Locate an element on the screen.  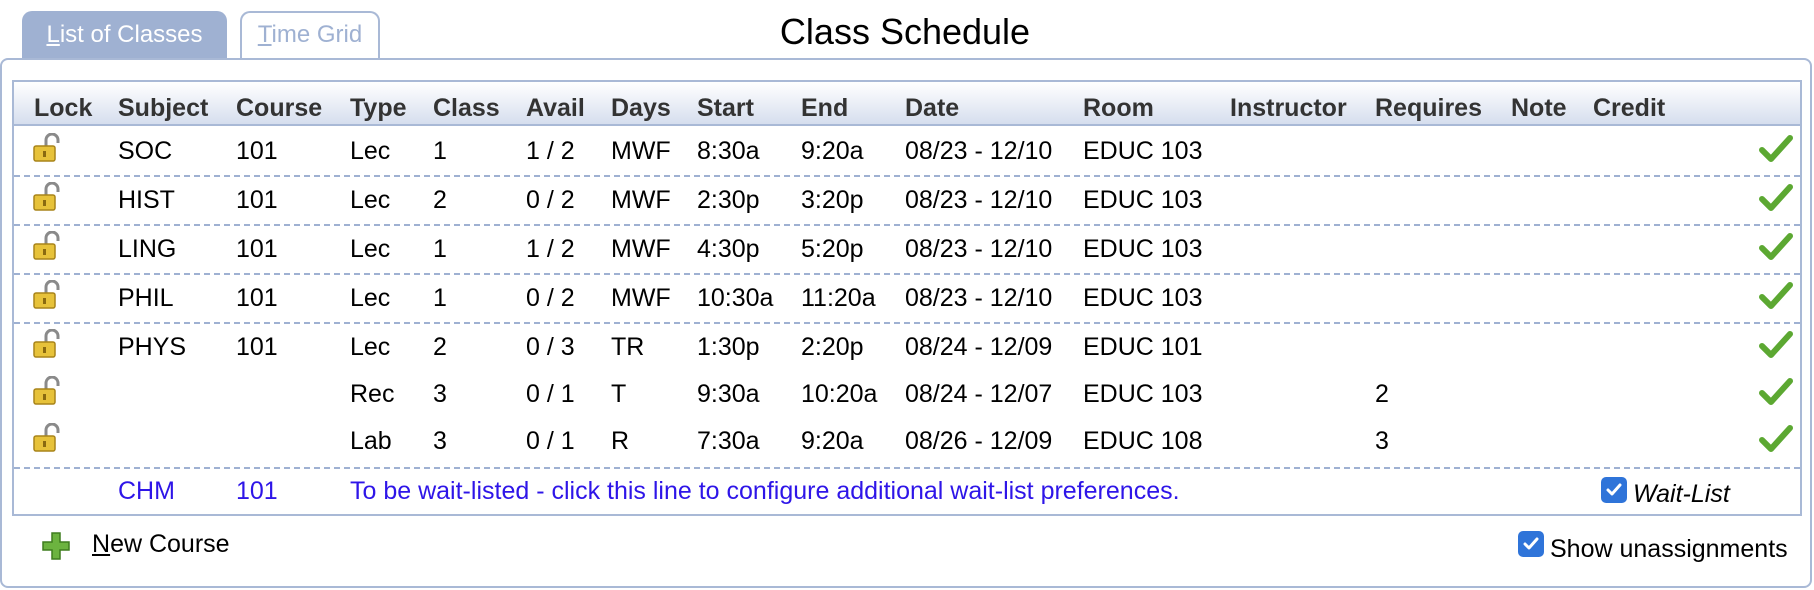
cell-subject: PHIL is located at coordinates (146, 298).